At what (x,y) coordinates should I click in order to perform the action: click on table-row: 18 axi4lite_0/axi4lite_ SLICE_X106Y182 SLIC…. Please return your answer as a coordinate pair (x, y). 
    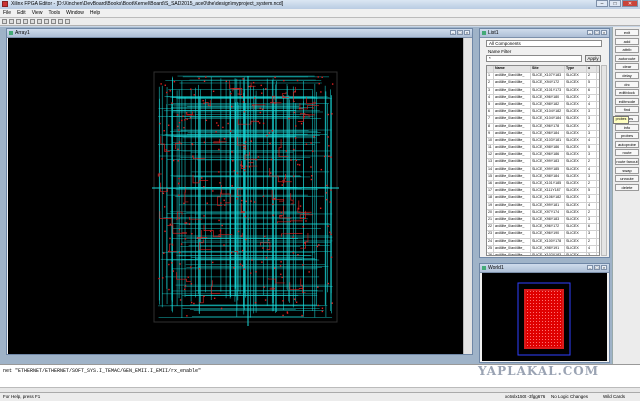
    Looking at the image, I should click on (543, 199).